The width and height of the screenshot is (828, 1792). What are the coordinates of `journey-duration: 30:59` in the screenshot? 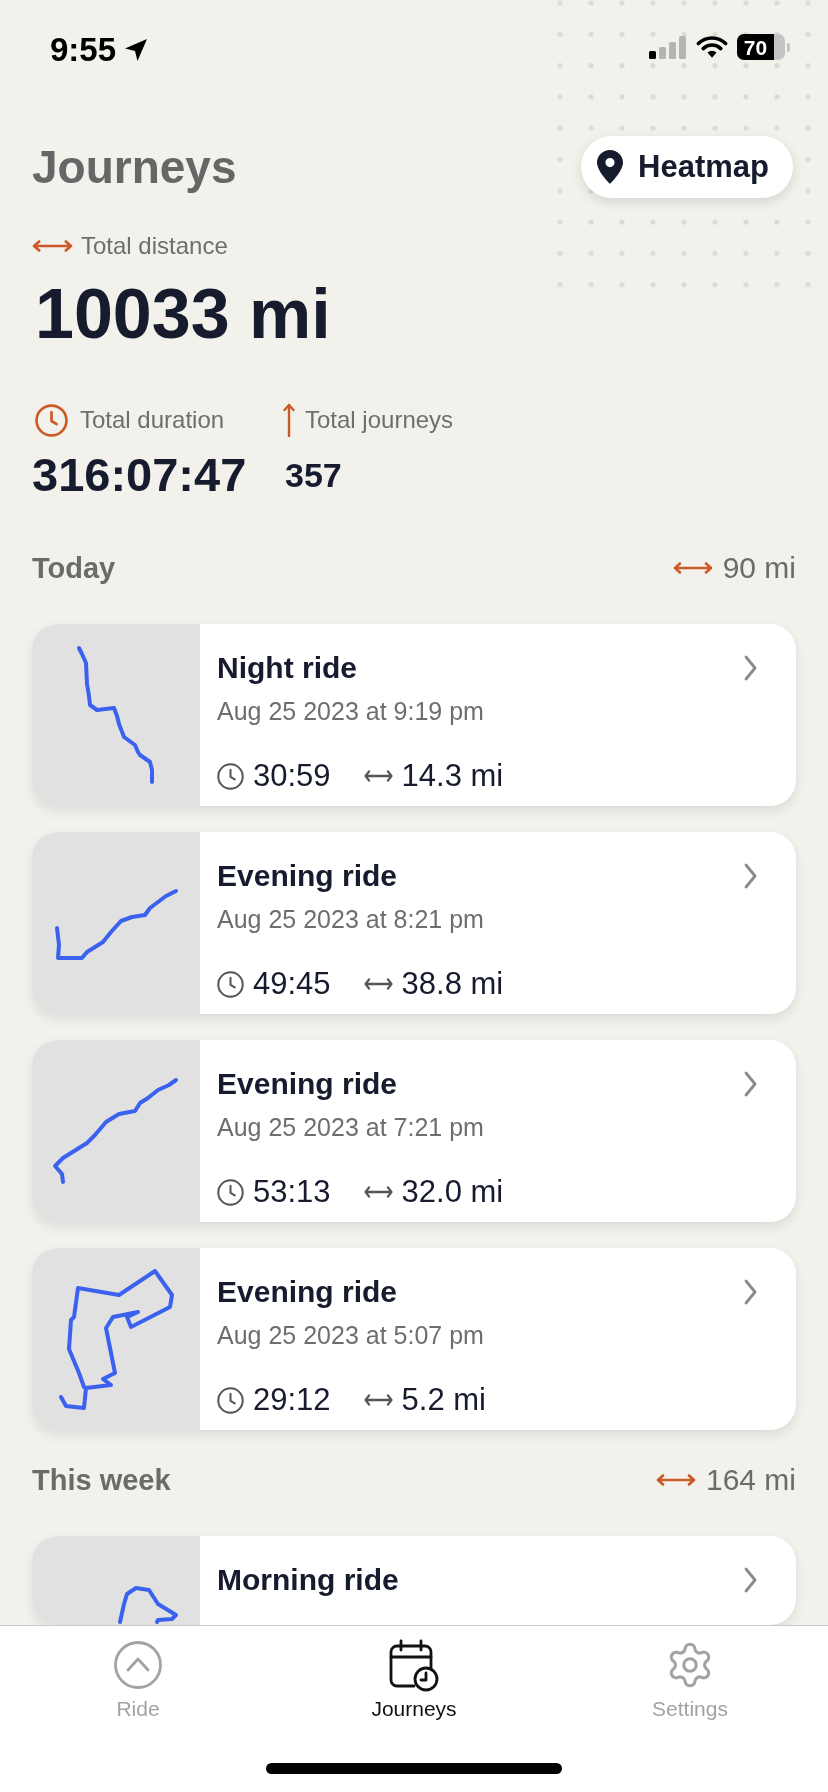 It's located at (292, 776).